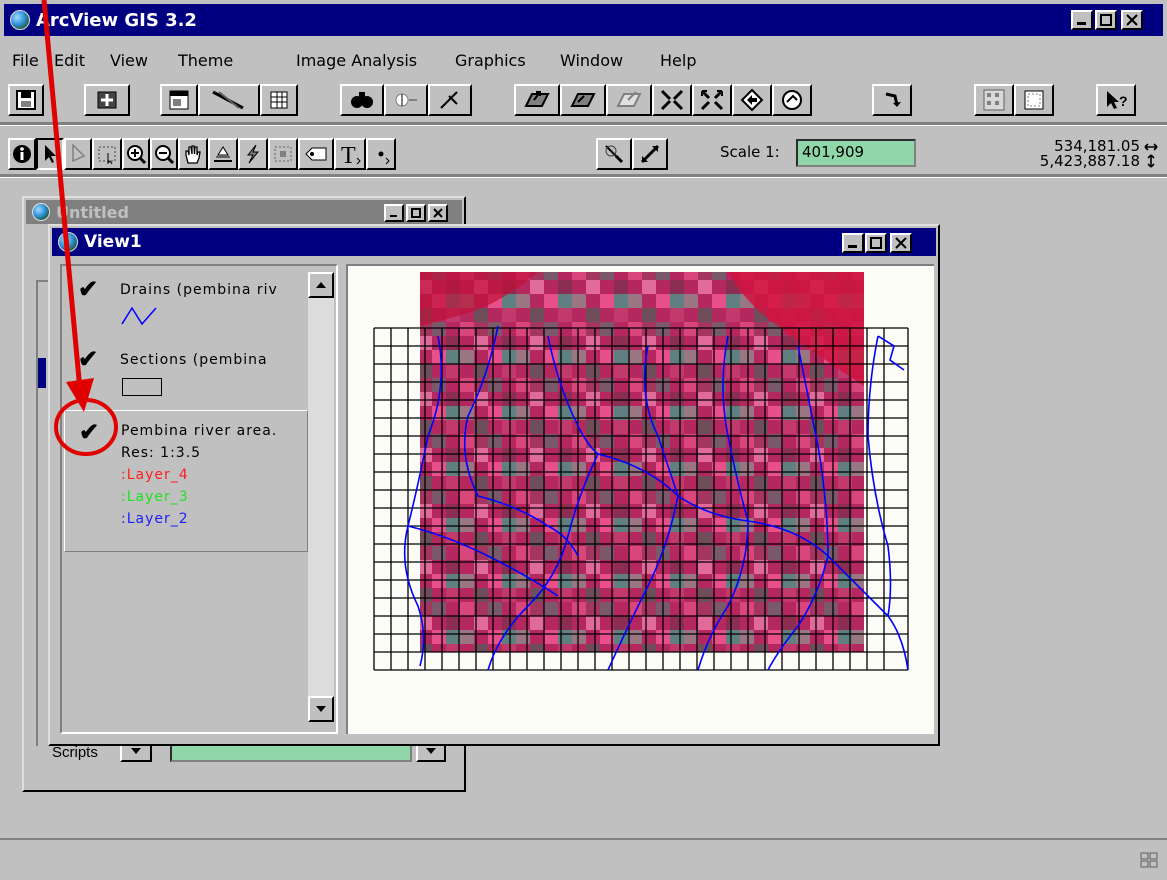 The height and width of the screenshot is (880, 1167). I want to click on theme-properties-button, so click(179, 100).